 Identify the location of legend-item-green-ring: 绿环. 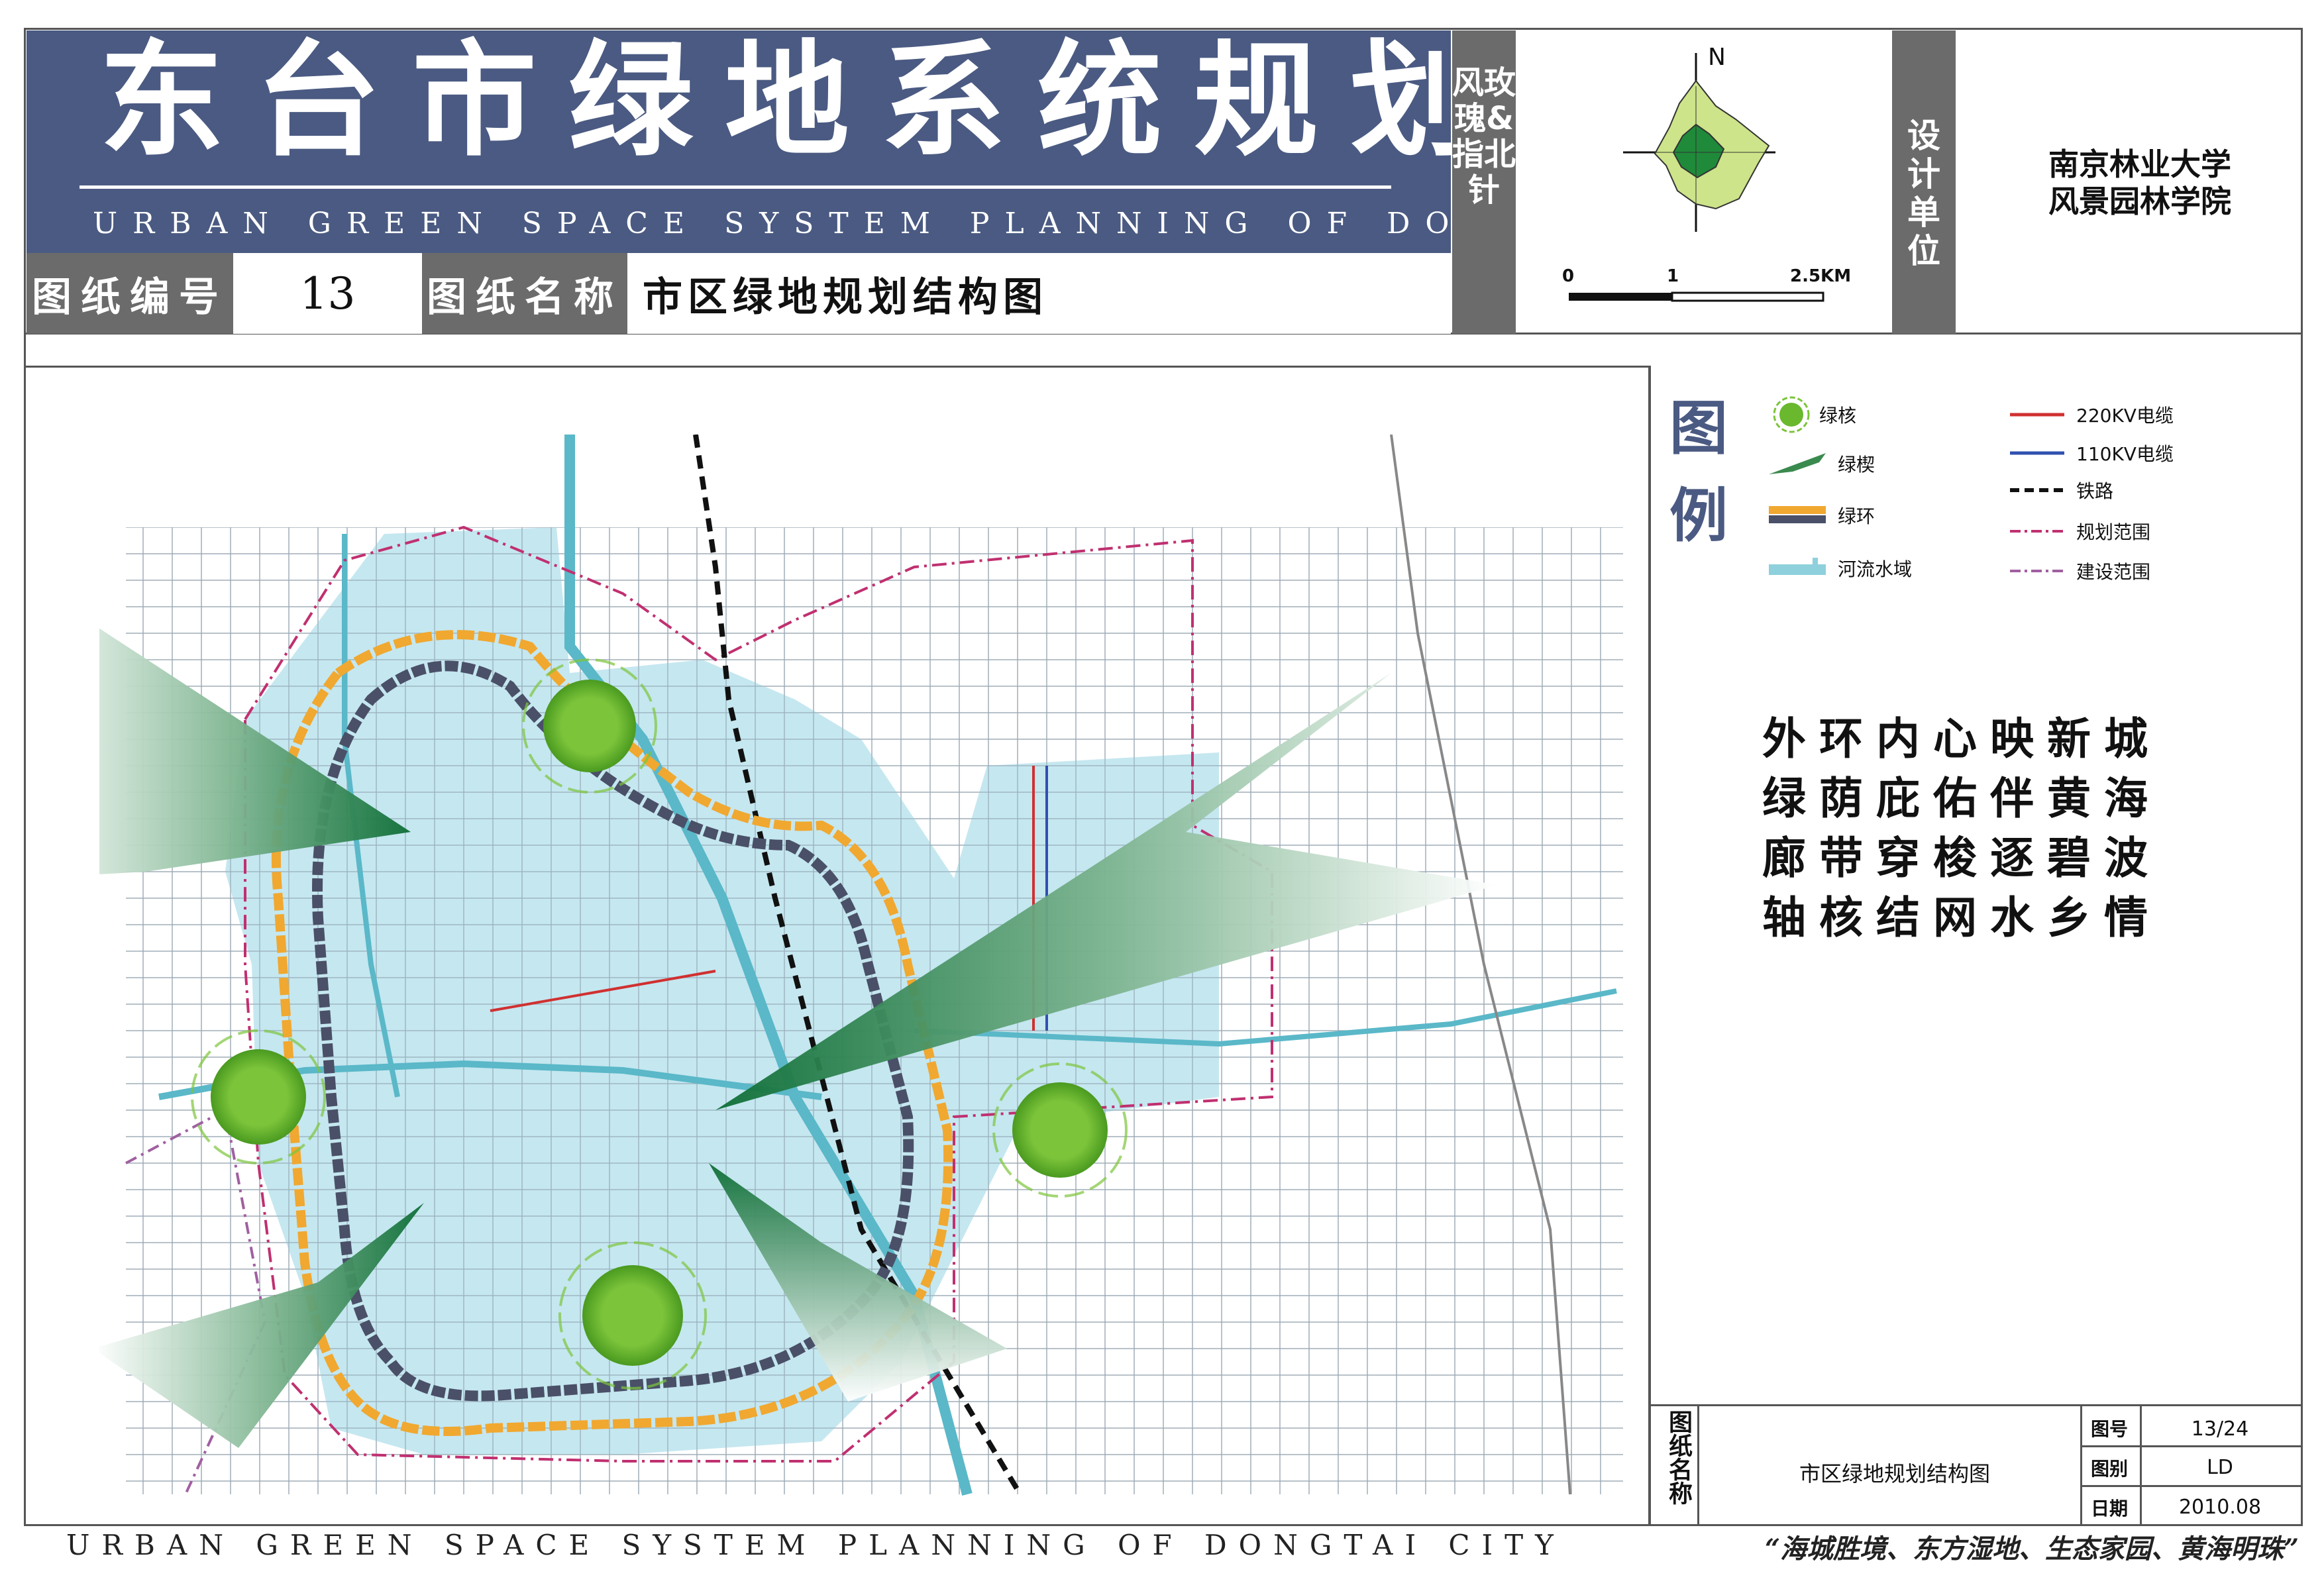
(1820, 515).